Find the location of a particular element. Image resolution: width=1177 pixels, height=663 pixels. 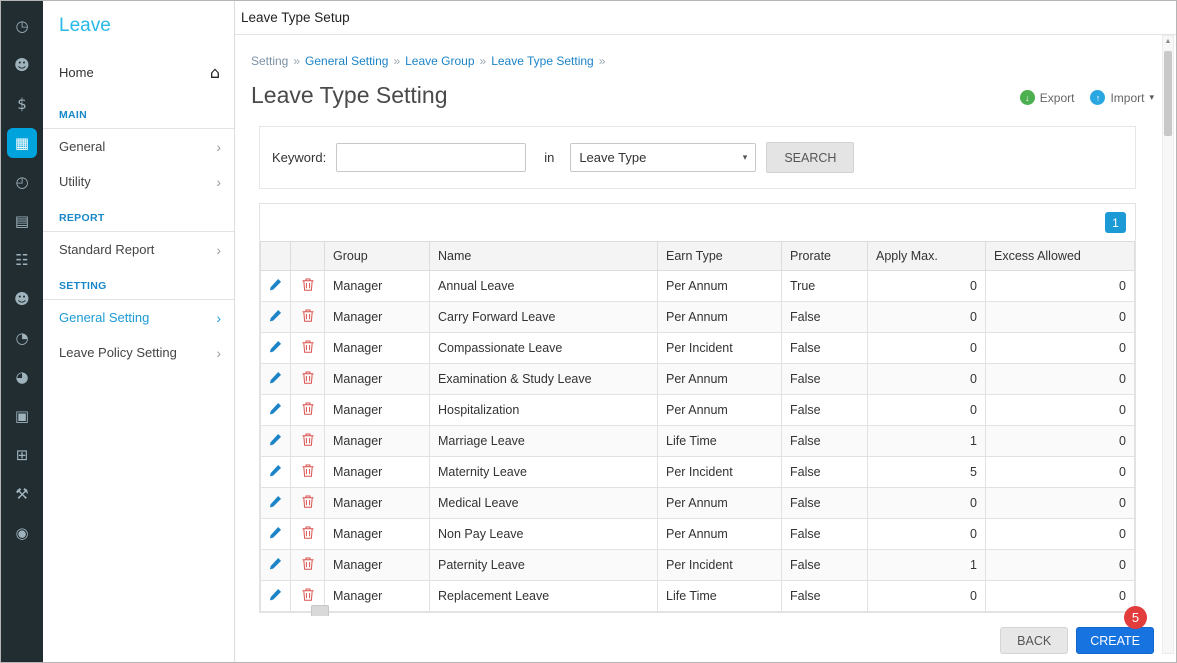

sidebar-item-utility: Utility › is located at coordinates (138, 181).